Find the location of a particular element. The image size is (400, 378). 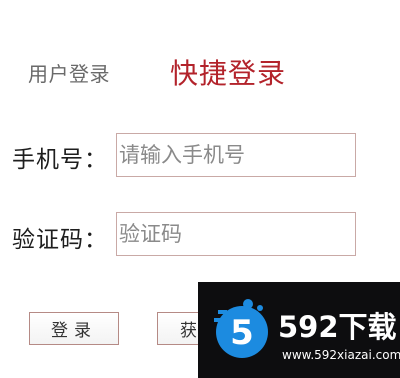

watermark-logo-icon: 5 is located at coordinates (241, 328).